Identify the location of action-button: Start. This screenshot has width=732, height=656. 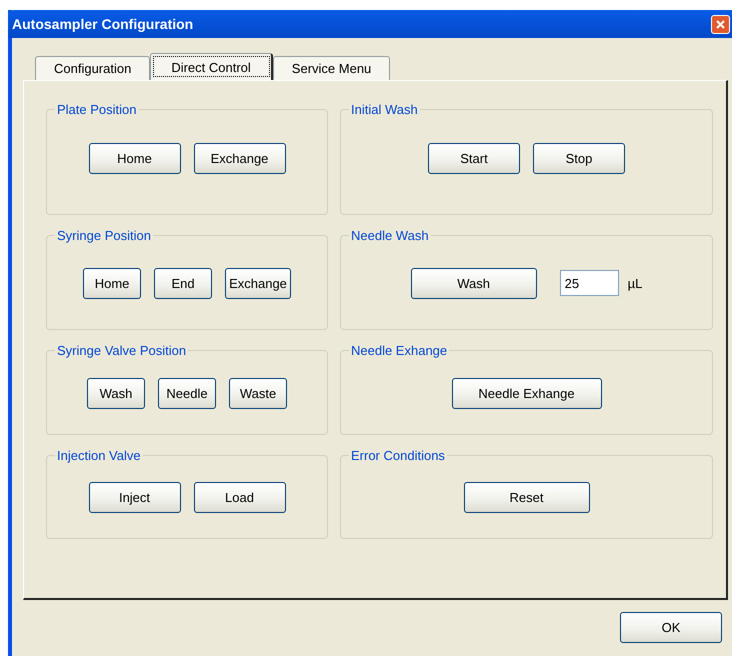
(474, 158).